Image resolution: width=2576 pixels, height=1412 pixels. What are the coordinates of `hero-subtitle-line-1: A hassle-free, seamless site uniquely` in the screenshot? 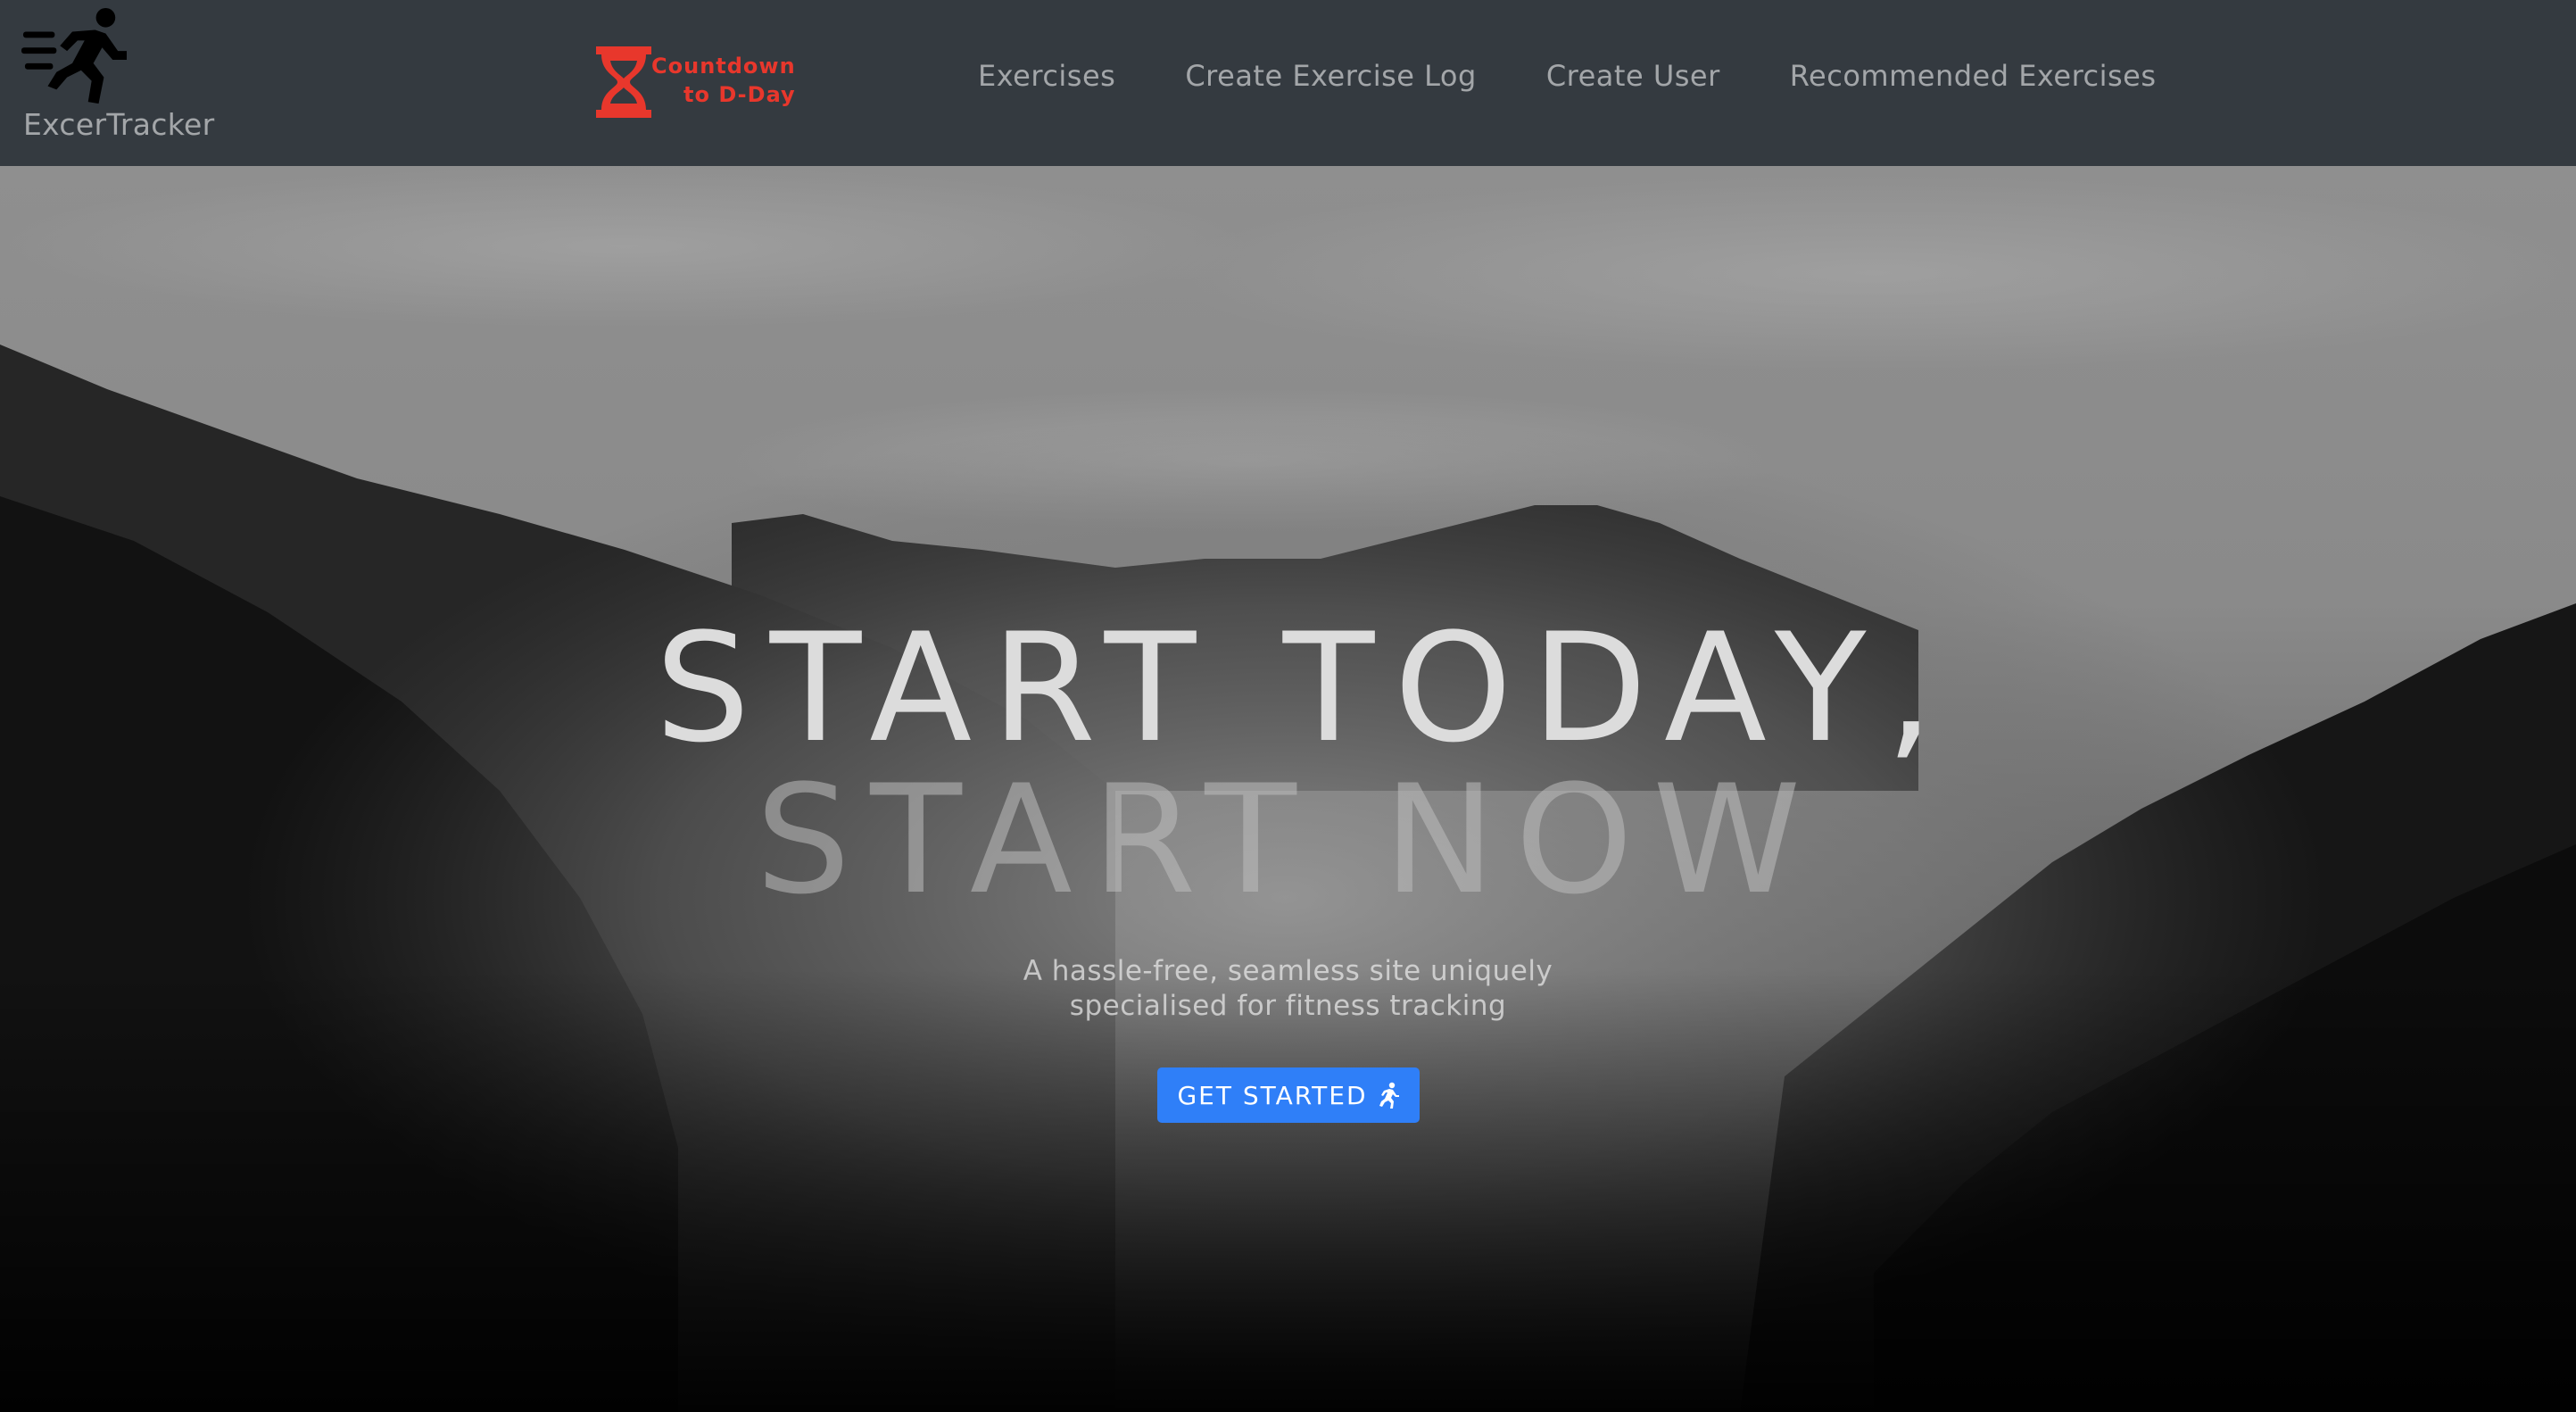 It's located at (1288, 971).